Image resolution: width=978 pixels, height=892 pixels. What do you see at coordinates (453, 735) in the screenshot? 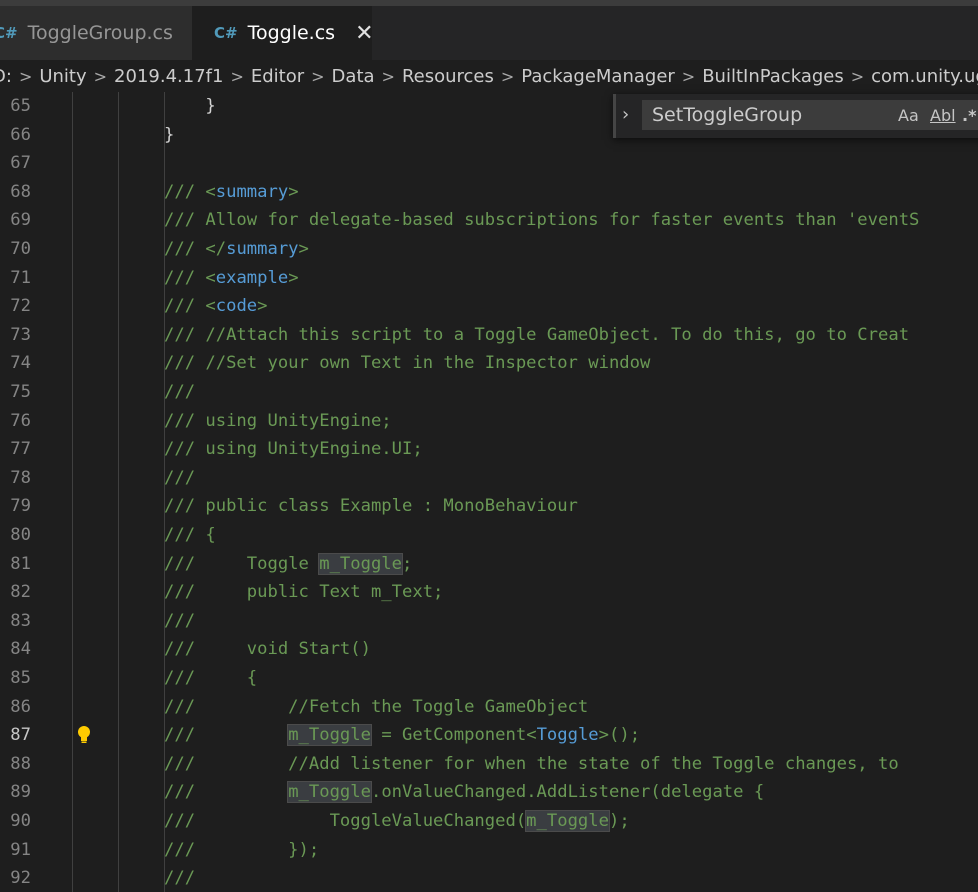
I see `code-segment: = GetComponent<` at bounding box center [453, 735].